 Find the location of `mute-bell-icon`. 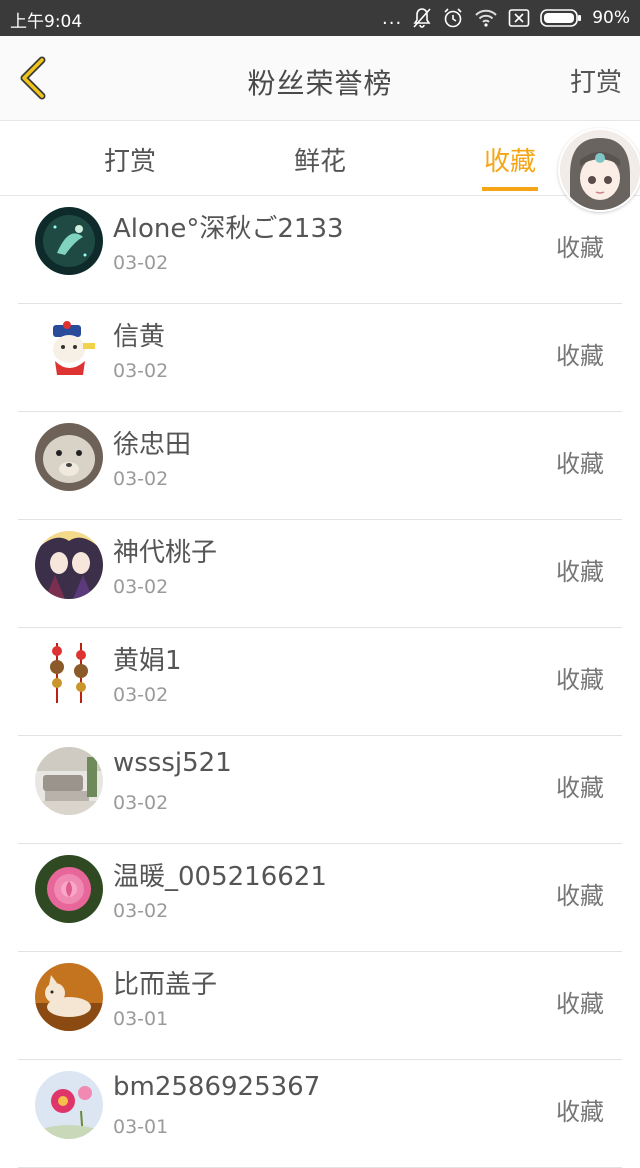

mute-bell-icon is located at coordinates (422, 18).